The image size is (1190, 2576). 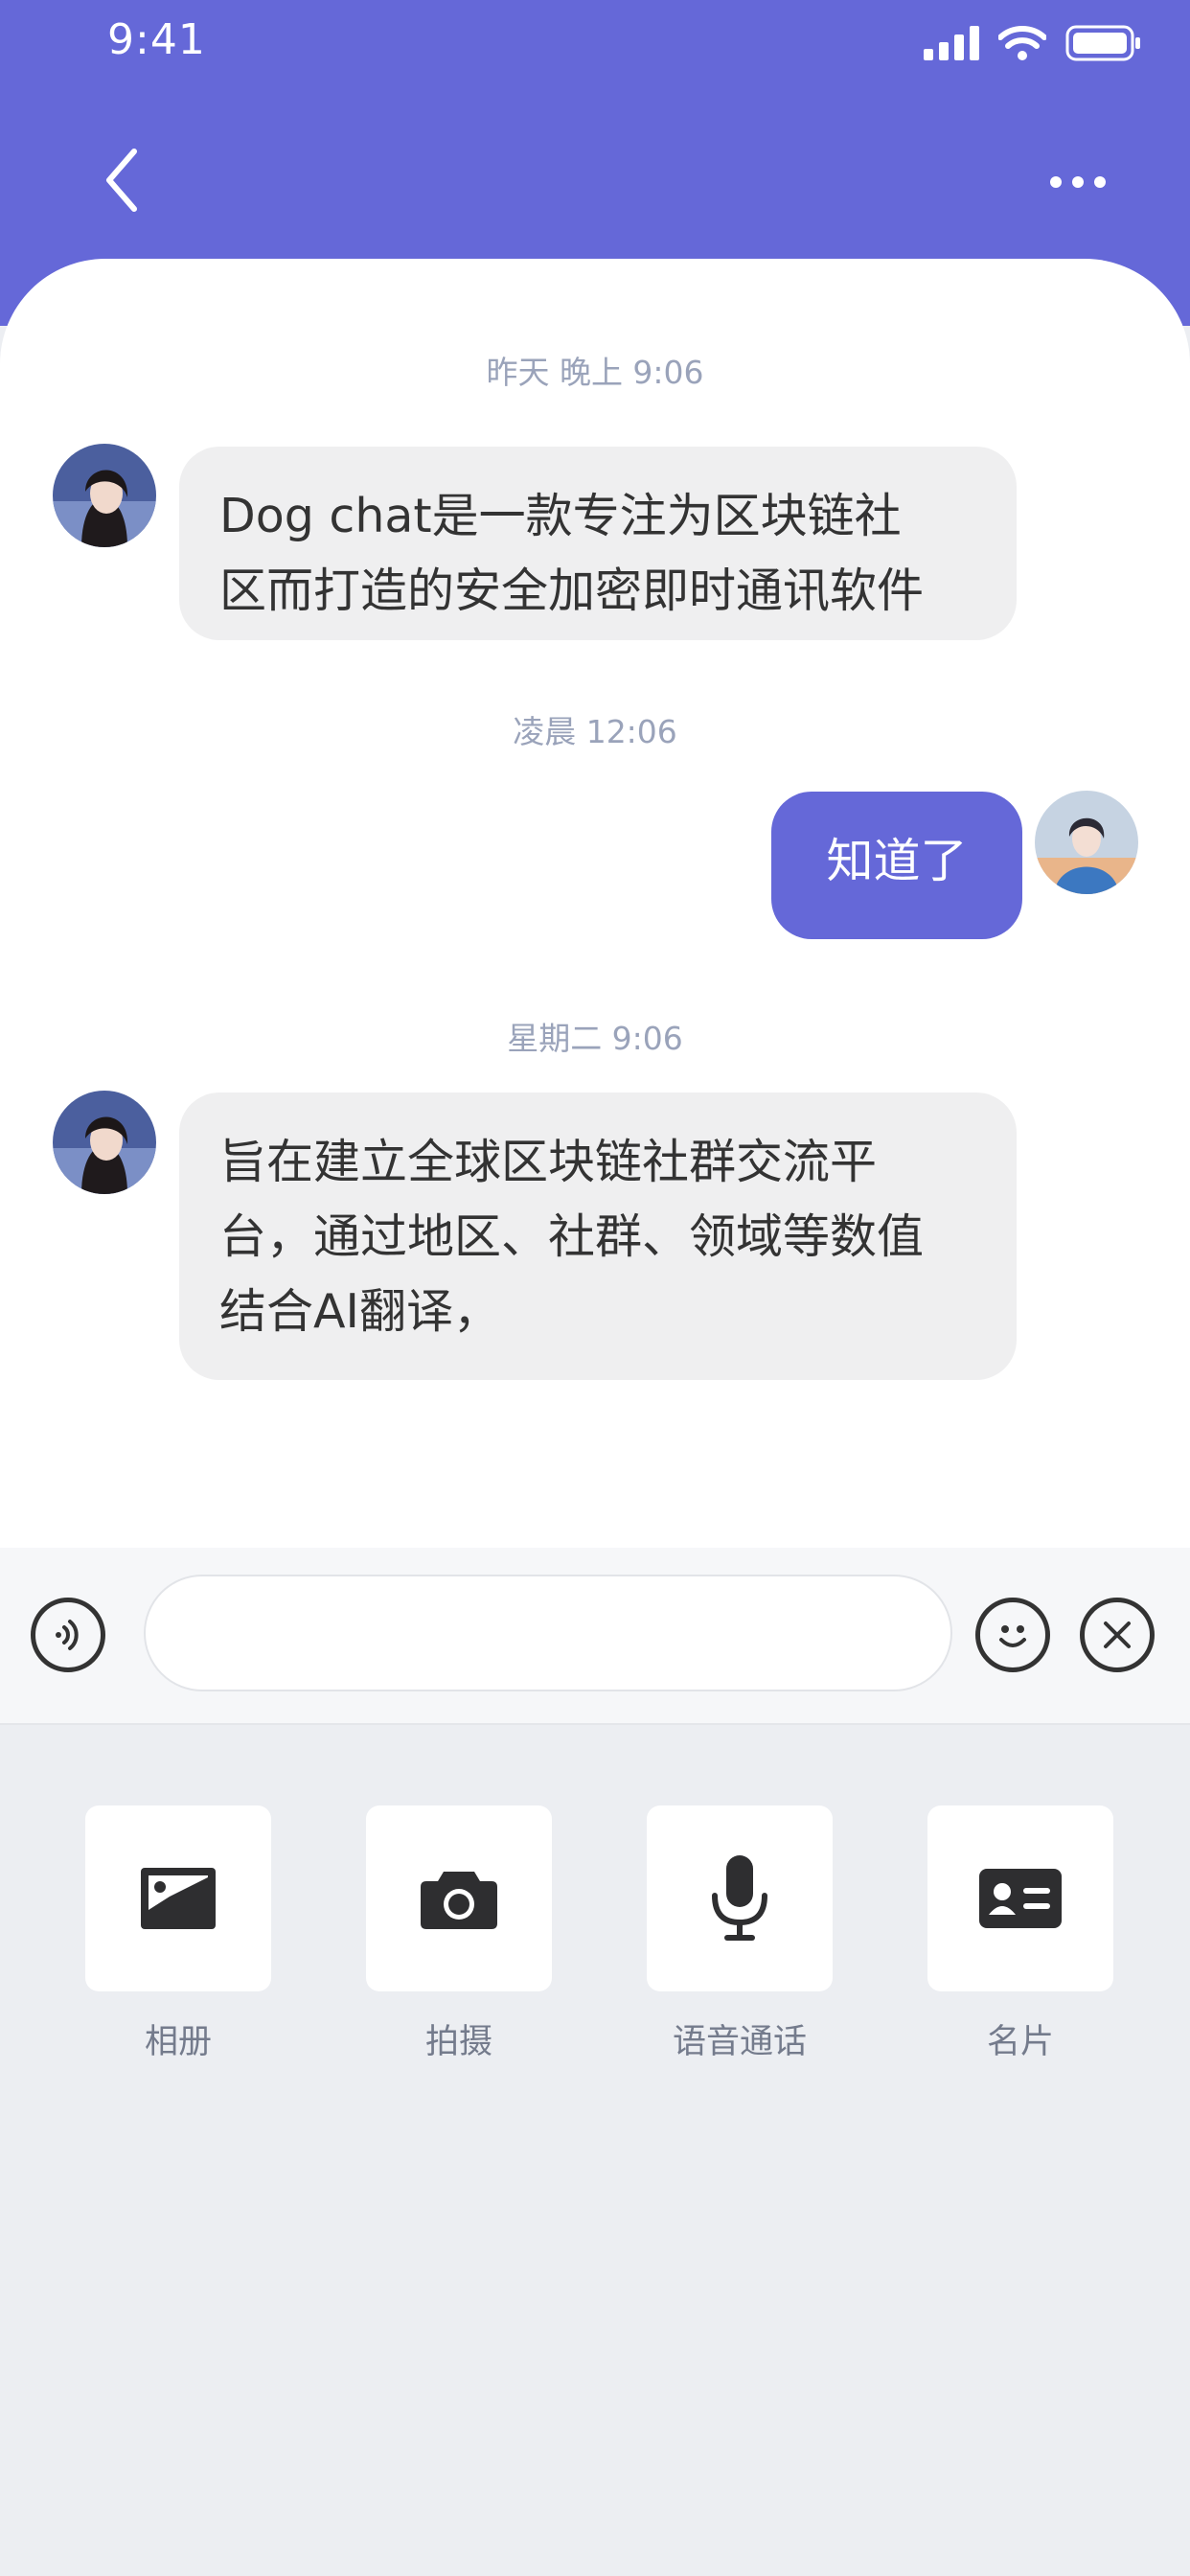 What do you see at coordinates (598, 543) in the screenshot?
I see `message-bubble: Dog chat是一款专注为区块链社 区而打造的安全加密即时通讯软件` at bounding box center [598, 543].